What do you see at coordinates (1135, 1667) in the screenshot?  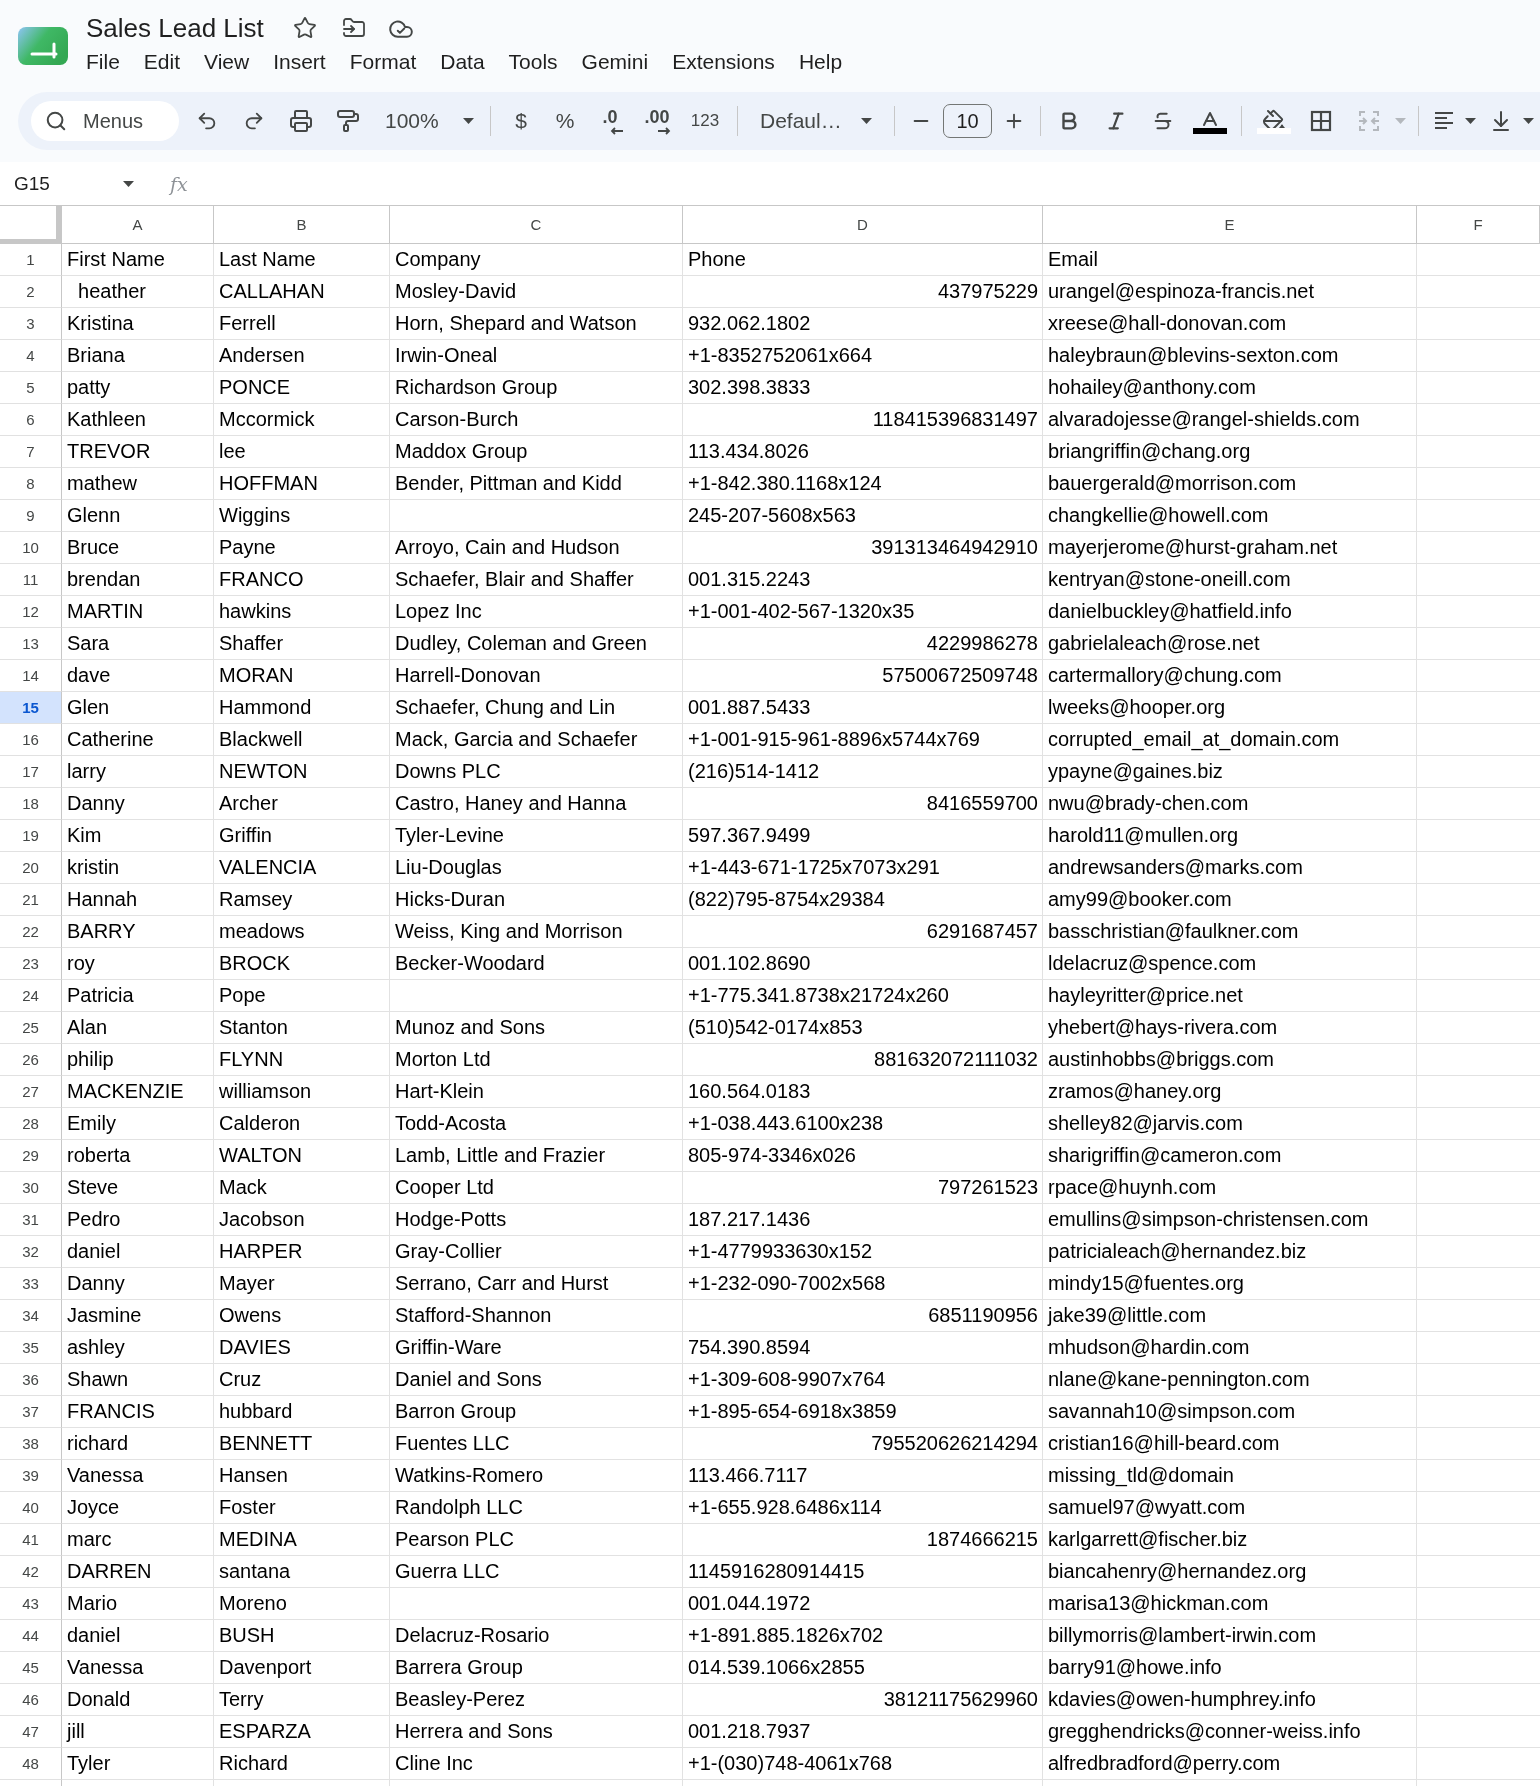 I see `table-cell-text: barry91@howe.info` at bounding box center [1135, 1667].